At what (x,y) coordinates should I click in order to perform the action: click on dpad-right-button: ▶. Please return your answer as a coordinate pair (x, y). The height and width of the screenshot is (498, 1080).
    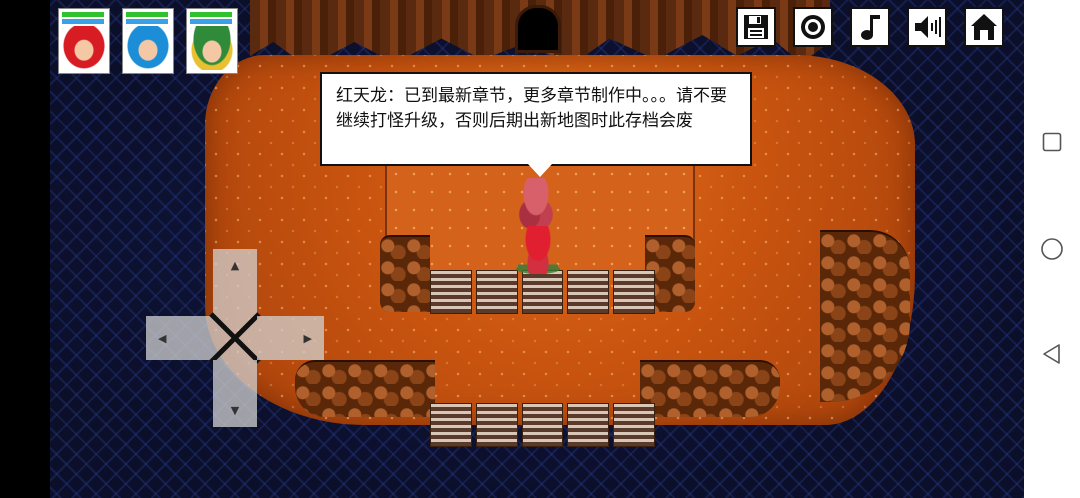
    Looking at the image, I should click on (290, 338).